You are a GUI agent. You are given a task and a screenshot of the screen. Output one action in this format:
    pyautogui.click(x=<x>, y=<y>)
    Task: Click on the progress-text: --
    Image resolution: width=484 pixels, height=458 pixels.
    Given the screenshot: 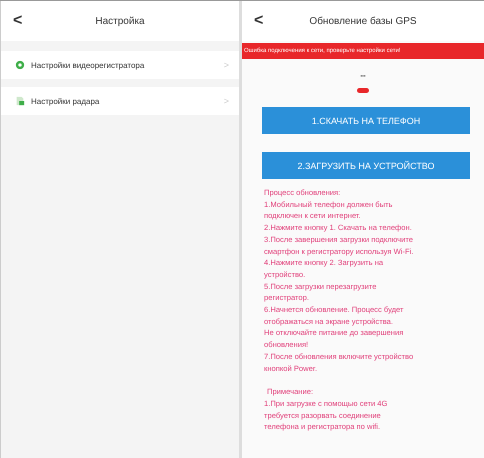 What is the action you would take?
    pyautogui.click(x=363, y=75)
    